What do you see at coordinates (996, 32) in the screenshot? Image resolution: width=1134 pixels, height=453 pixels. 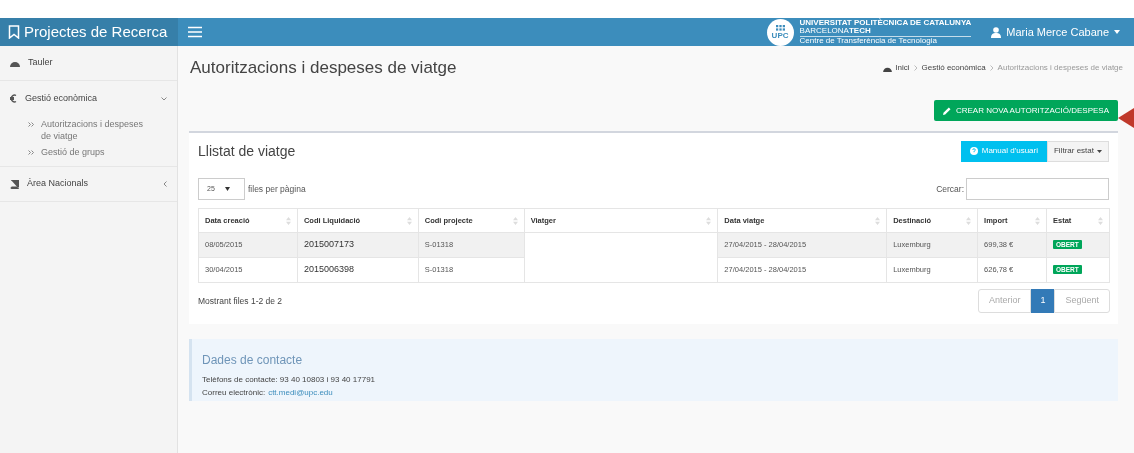 I see `user-icon` at bounding box center [996, 32].